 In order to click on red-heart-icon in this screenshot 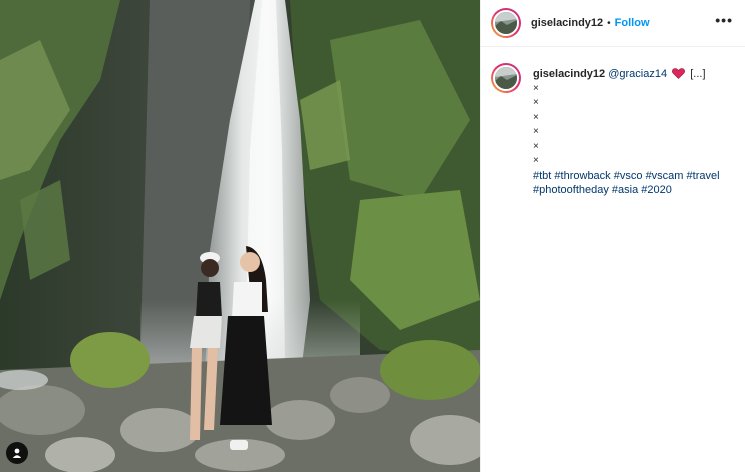, I will do `click(679, 73)`.